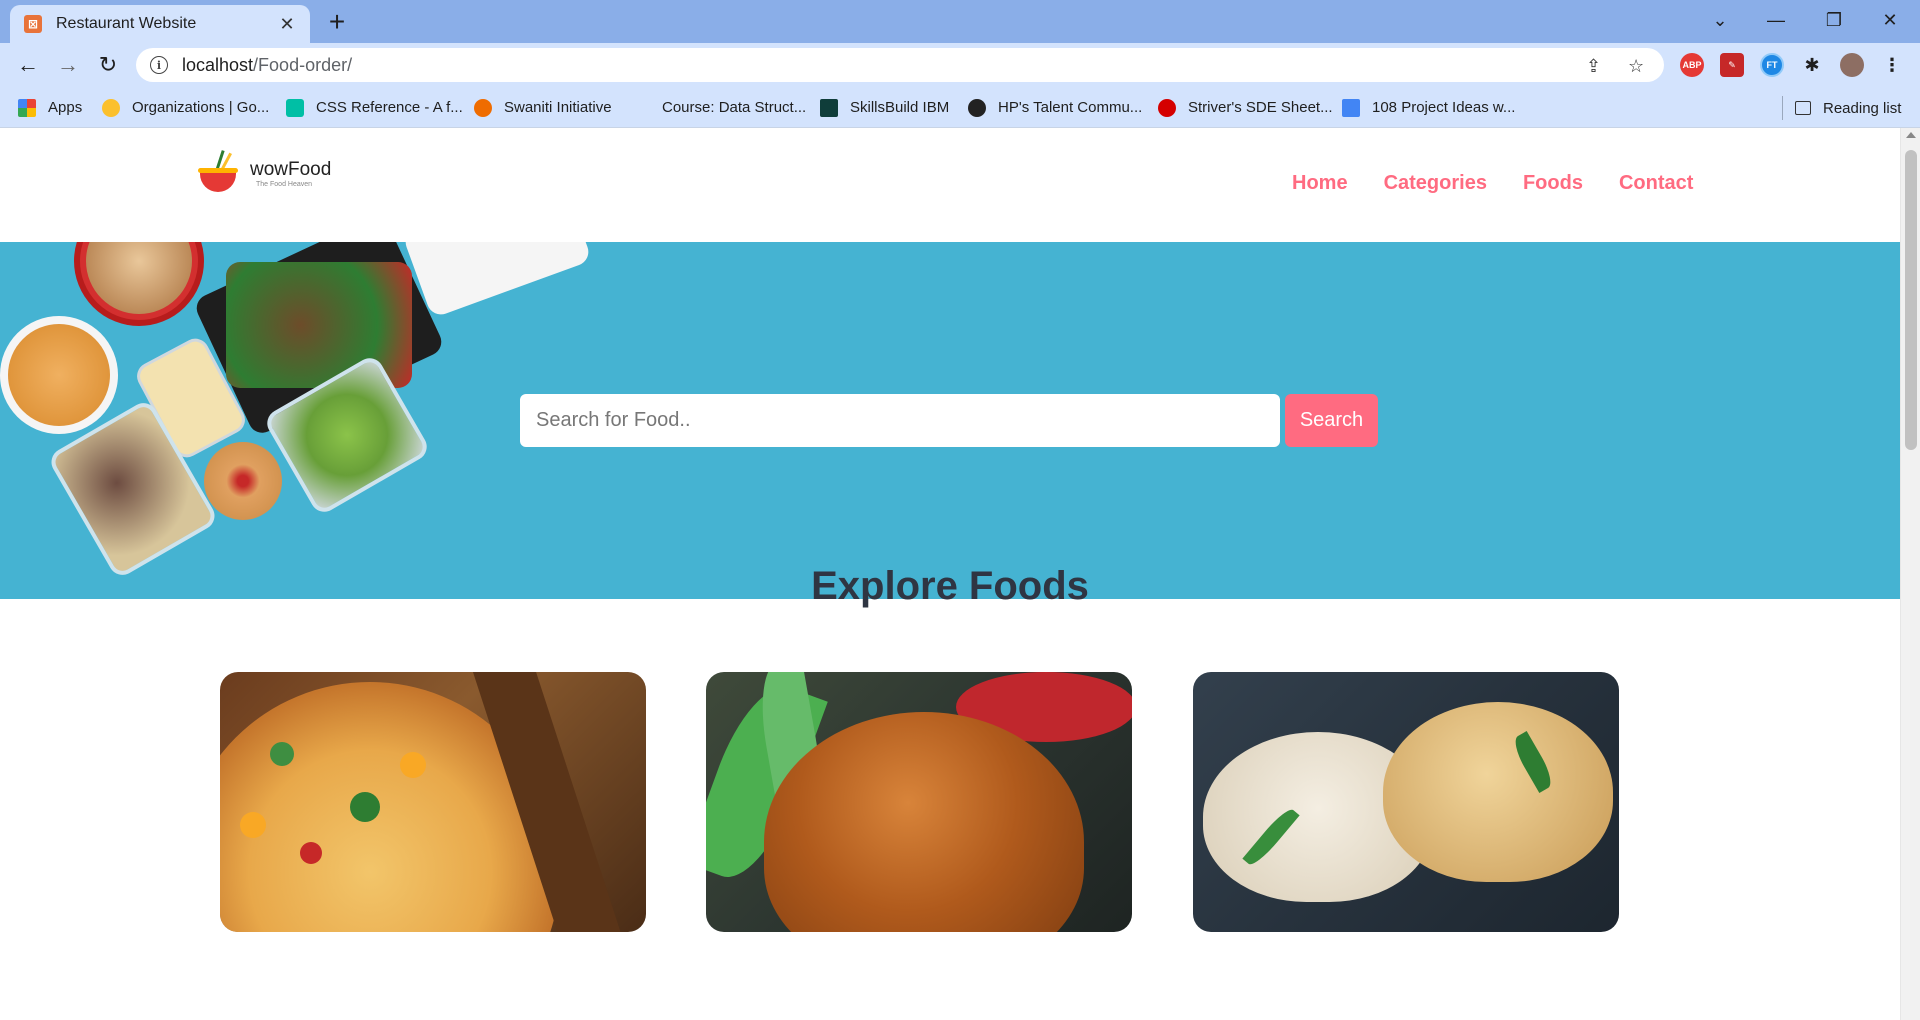 The image size is (1920, 1020). Describe the element at coordinates (1890, 20) in the screenshot. I see `close-window-button: ✕` at that location.